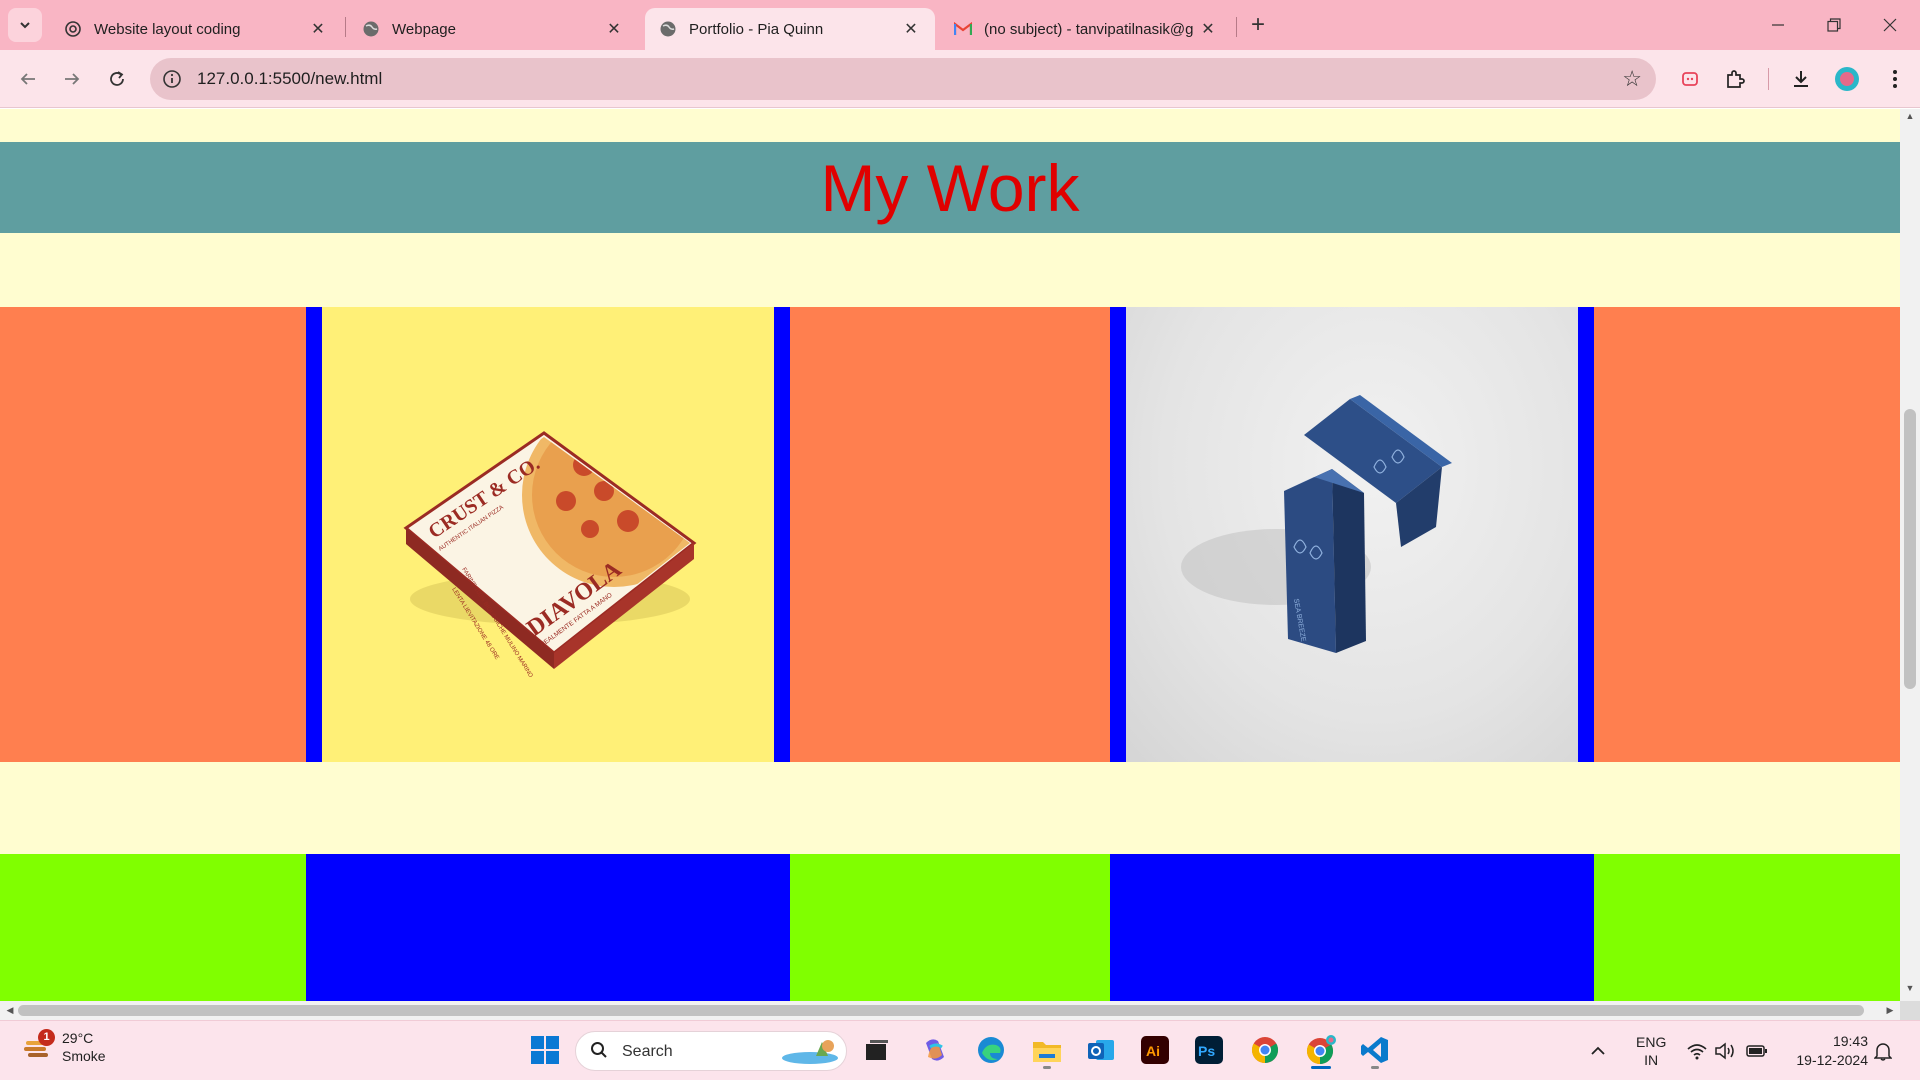  Describe the element at coordinates (1895, 79) in the screenshot. I see `menu-kebab-icon` at that location.